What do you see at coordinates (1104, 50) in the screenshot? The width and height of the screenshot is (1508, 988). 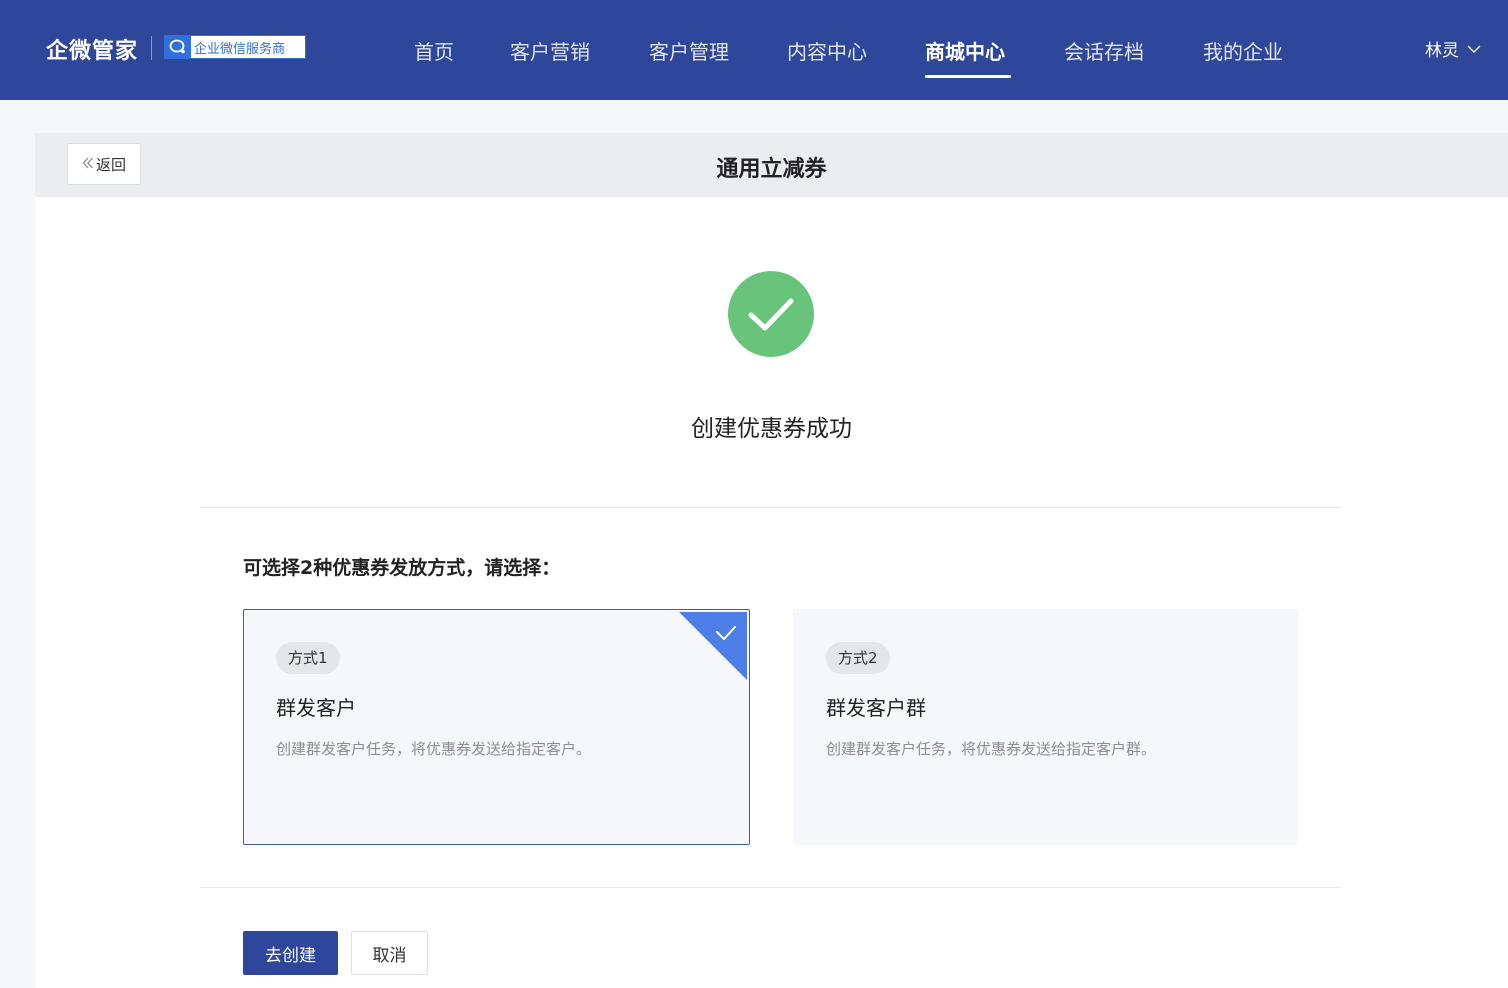 I see `nav-item-chat-archive: 会话存档` at bounding box center [1104, 50].